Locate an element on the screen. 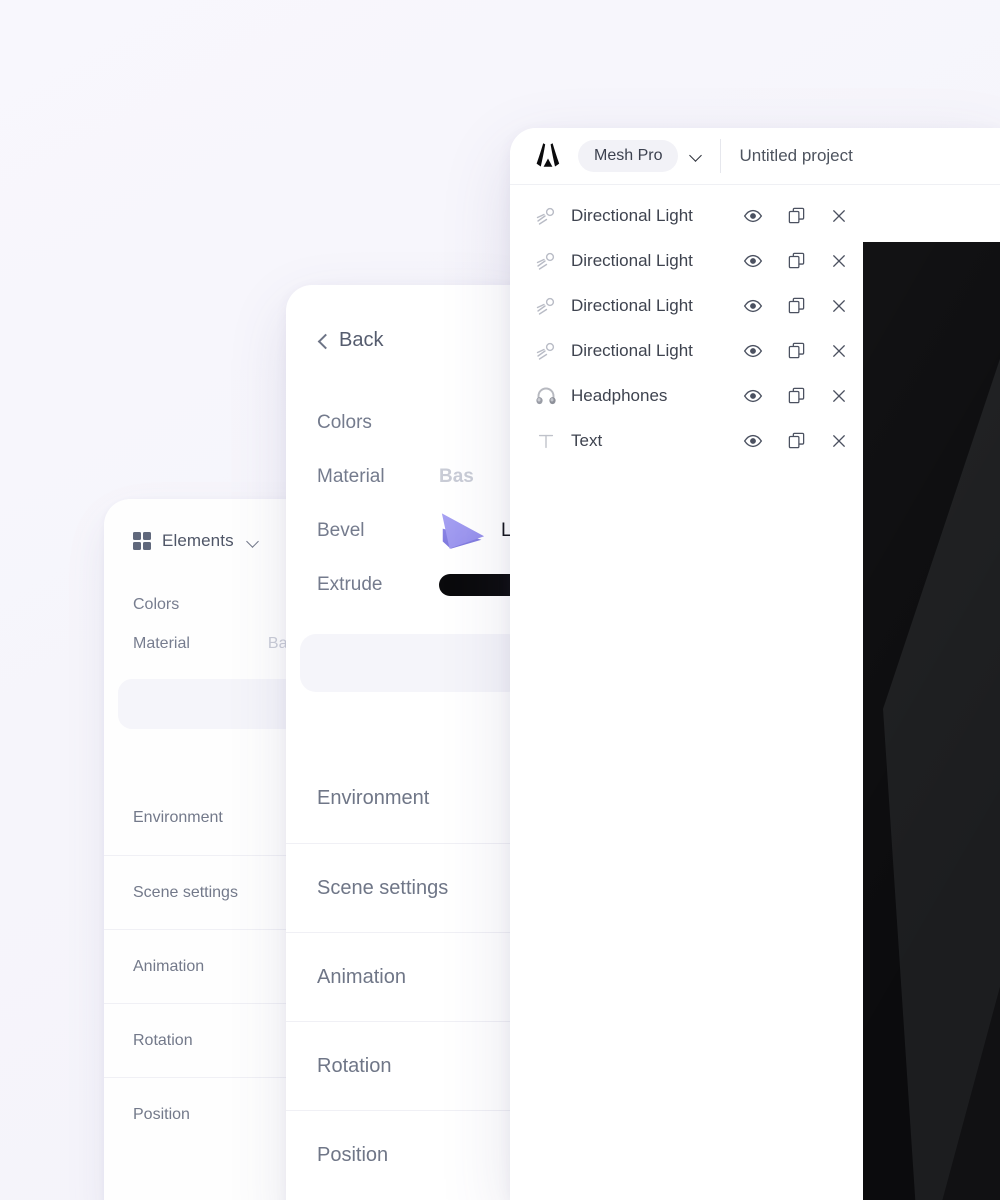 This screenshot has height=1200, width=1000. left-section-position-label: Position is located at coordinates (161, 1114).